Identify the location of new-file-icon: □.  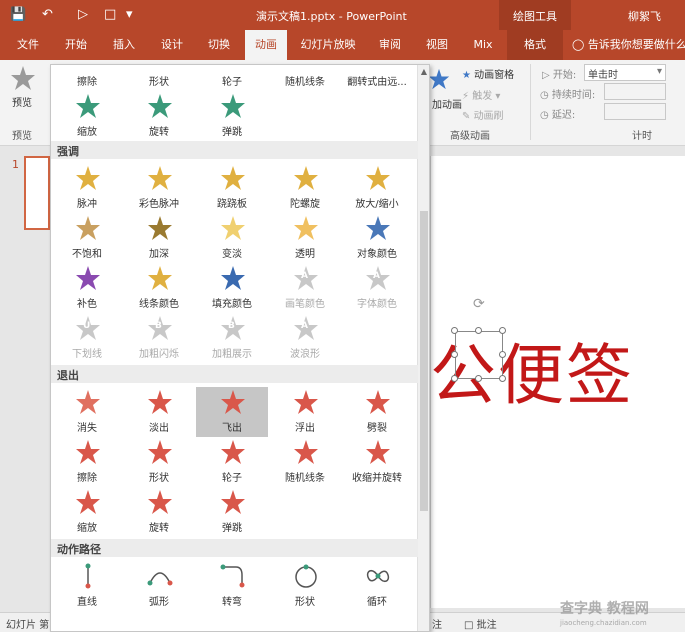
(110, 14).